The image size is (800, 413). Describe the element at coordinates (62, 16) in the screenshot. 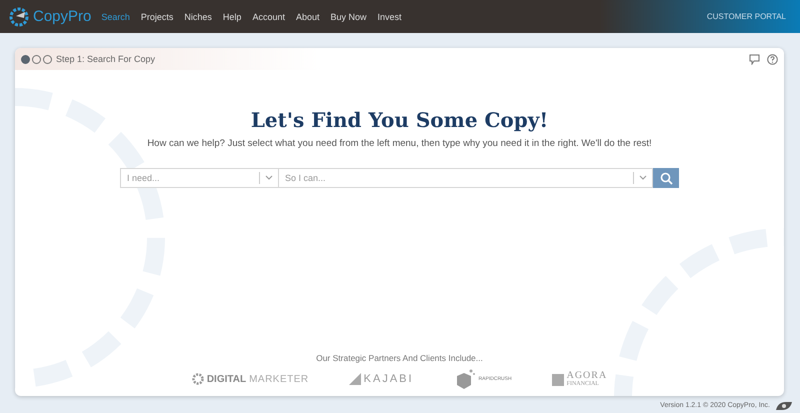

I see `brand-name: CopyPro` at that location.